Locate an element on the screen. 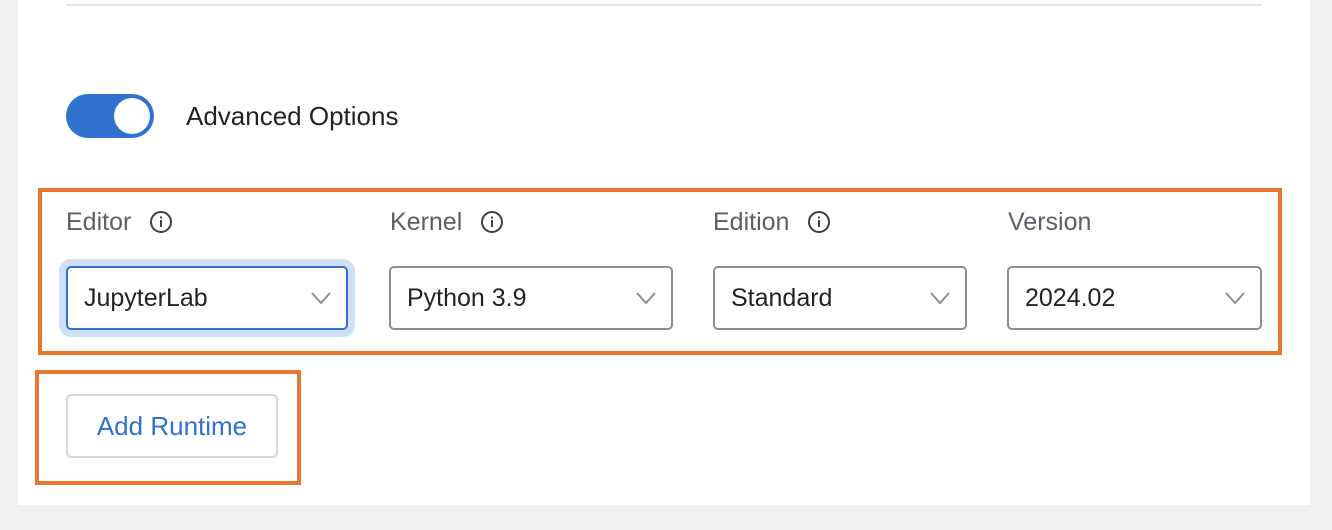 The width and height of the screenshot is (1332, 530). version-label: Version is located at coordinates (1049, 222).